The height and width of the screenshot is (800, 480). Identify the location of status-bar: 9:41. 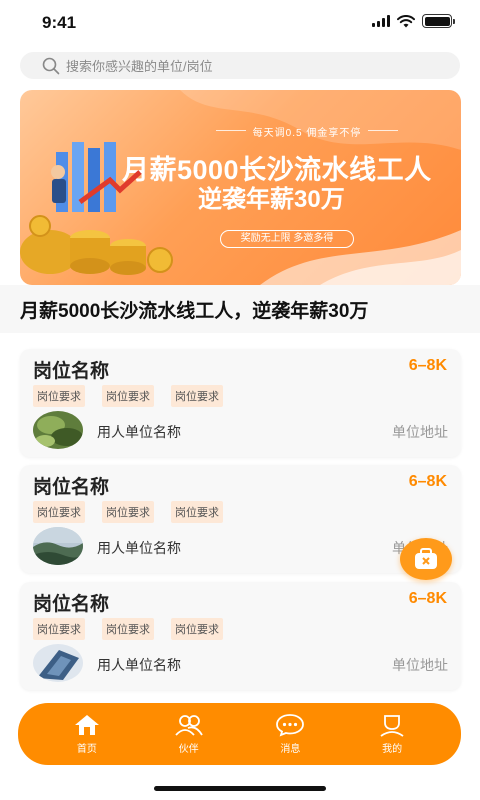
(240, 23).